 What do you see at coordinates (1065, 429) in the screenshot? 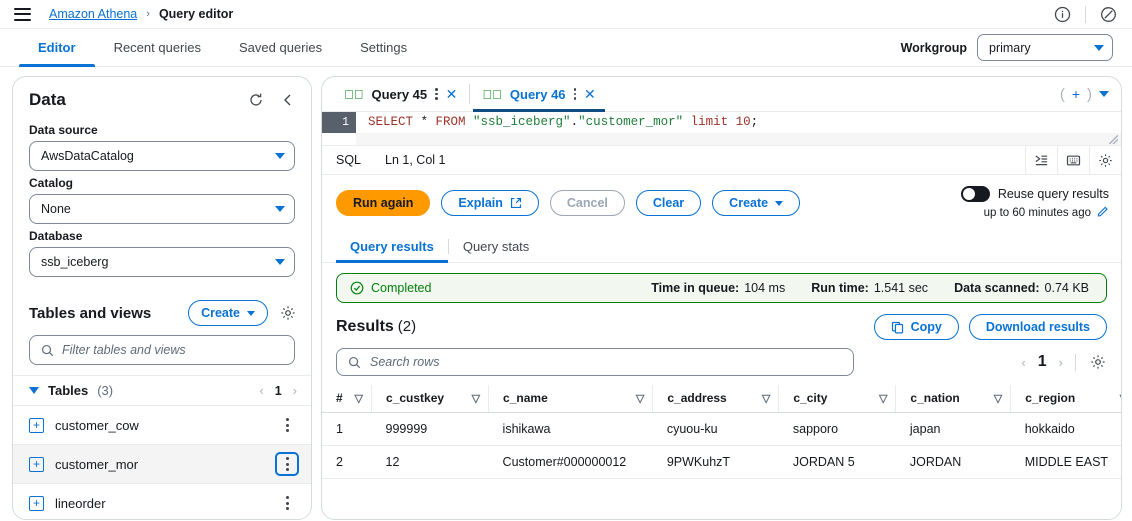
I see `cell-c-region: hokkaido` at bounding box center [1065, 429].